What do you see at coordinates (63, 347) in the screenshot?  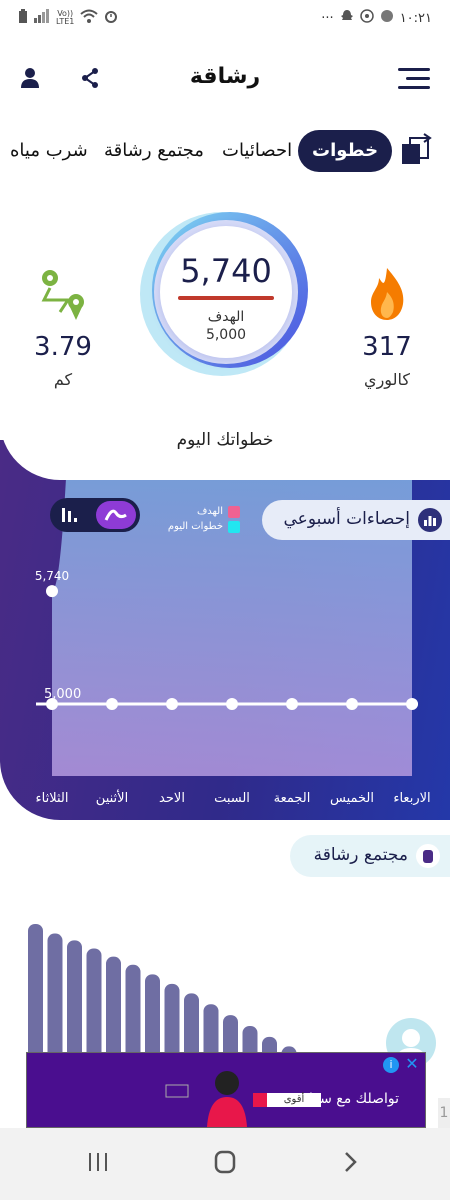 I see `distance-value: 3.79` at bounding box center [63, 347].